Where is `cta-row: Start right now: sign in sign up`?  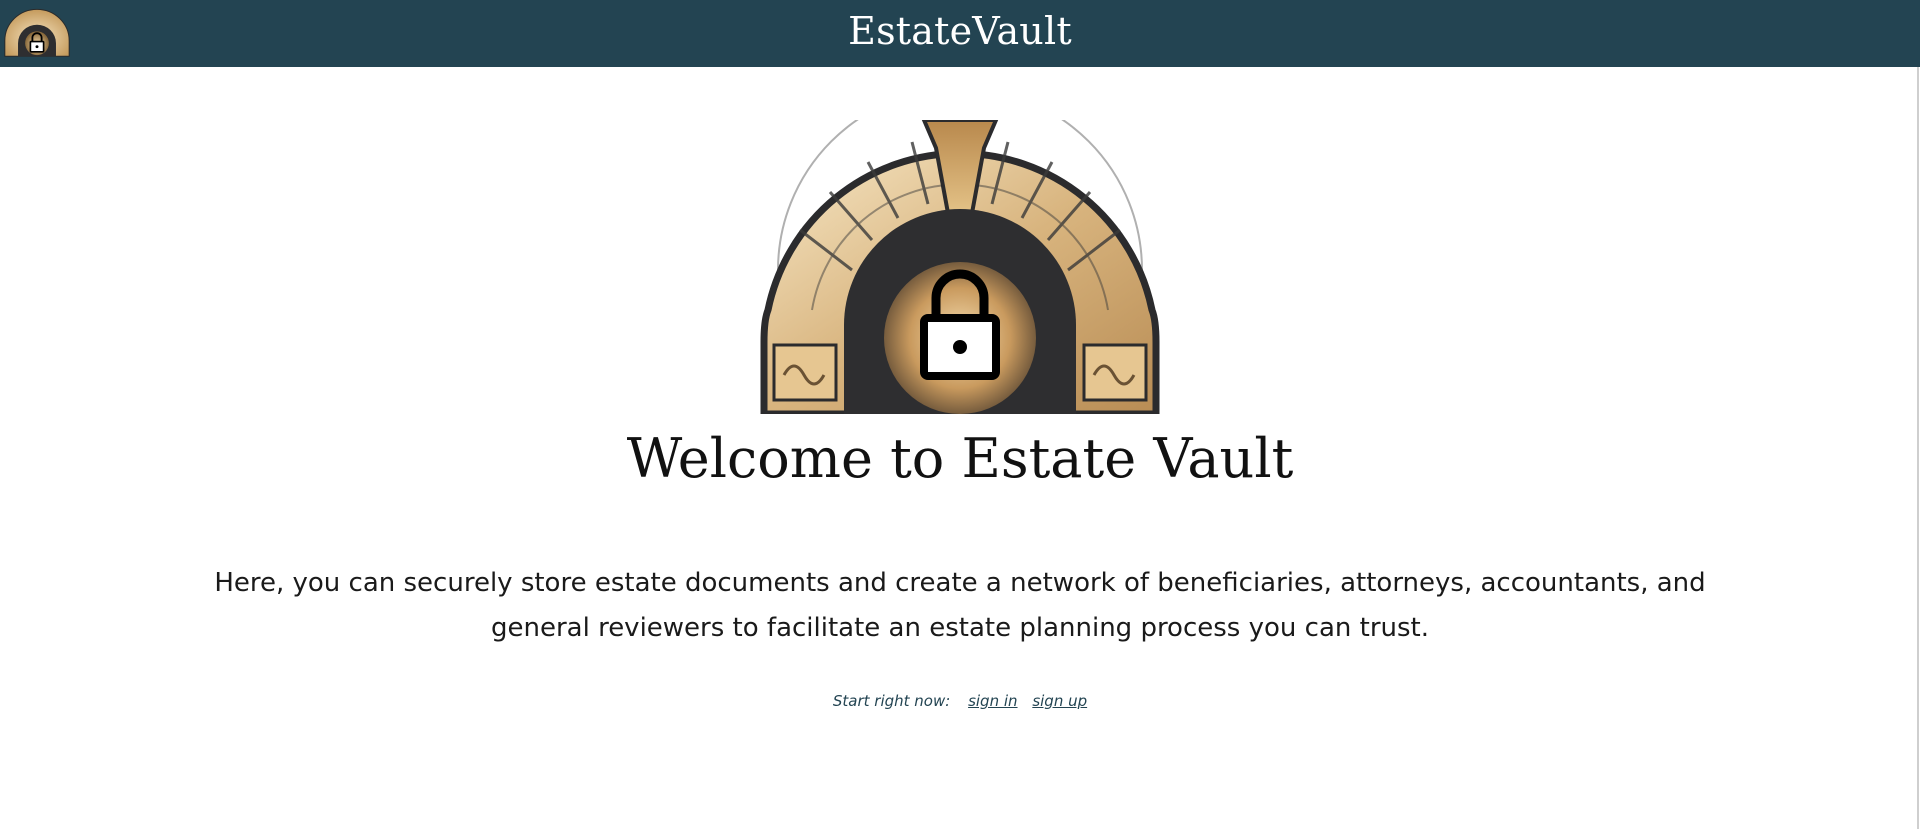 cta-row: Start right now: sign in sign up is located at coordinates (960, 701).